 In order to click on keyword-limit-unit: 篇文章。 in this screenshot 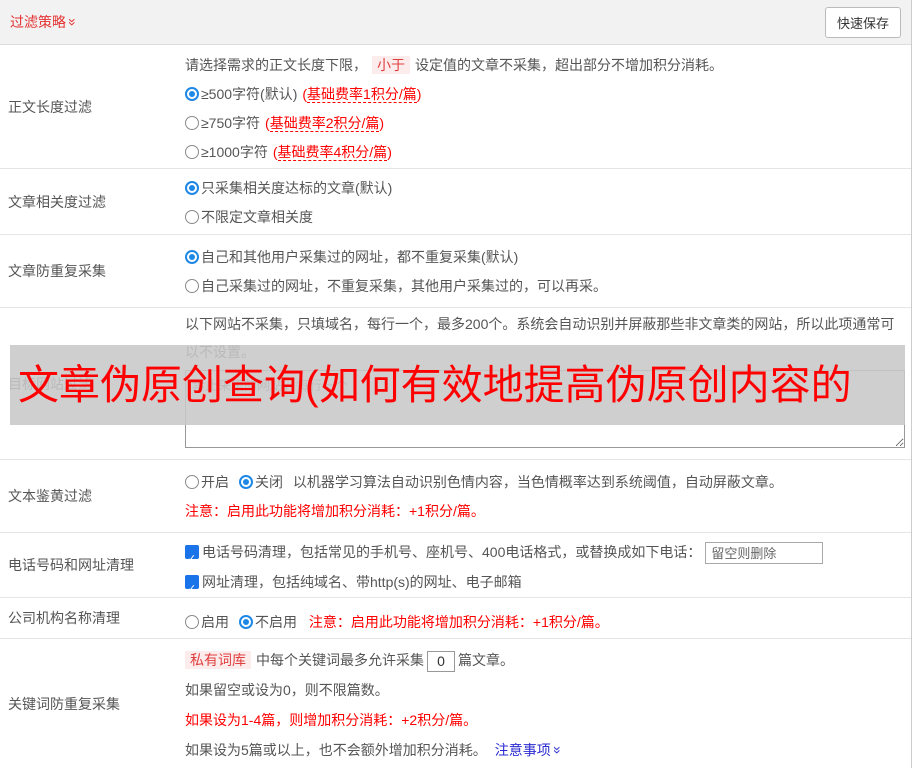, I will do `click(486, 660)`.